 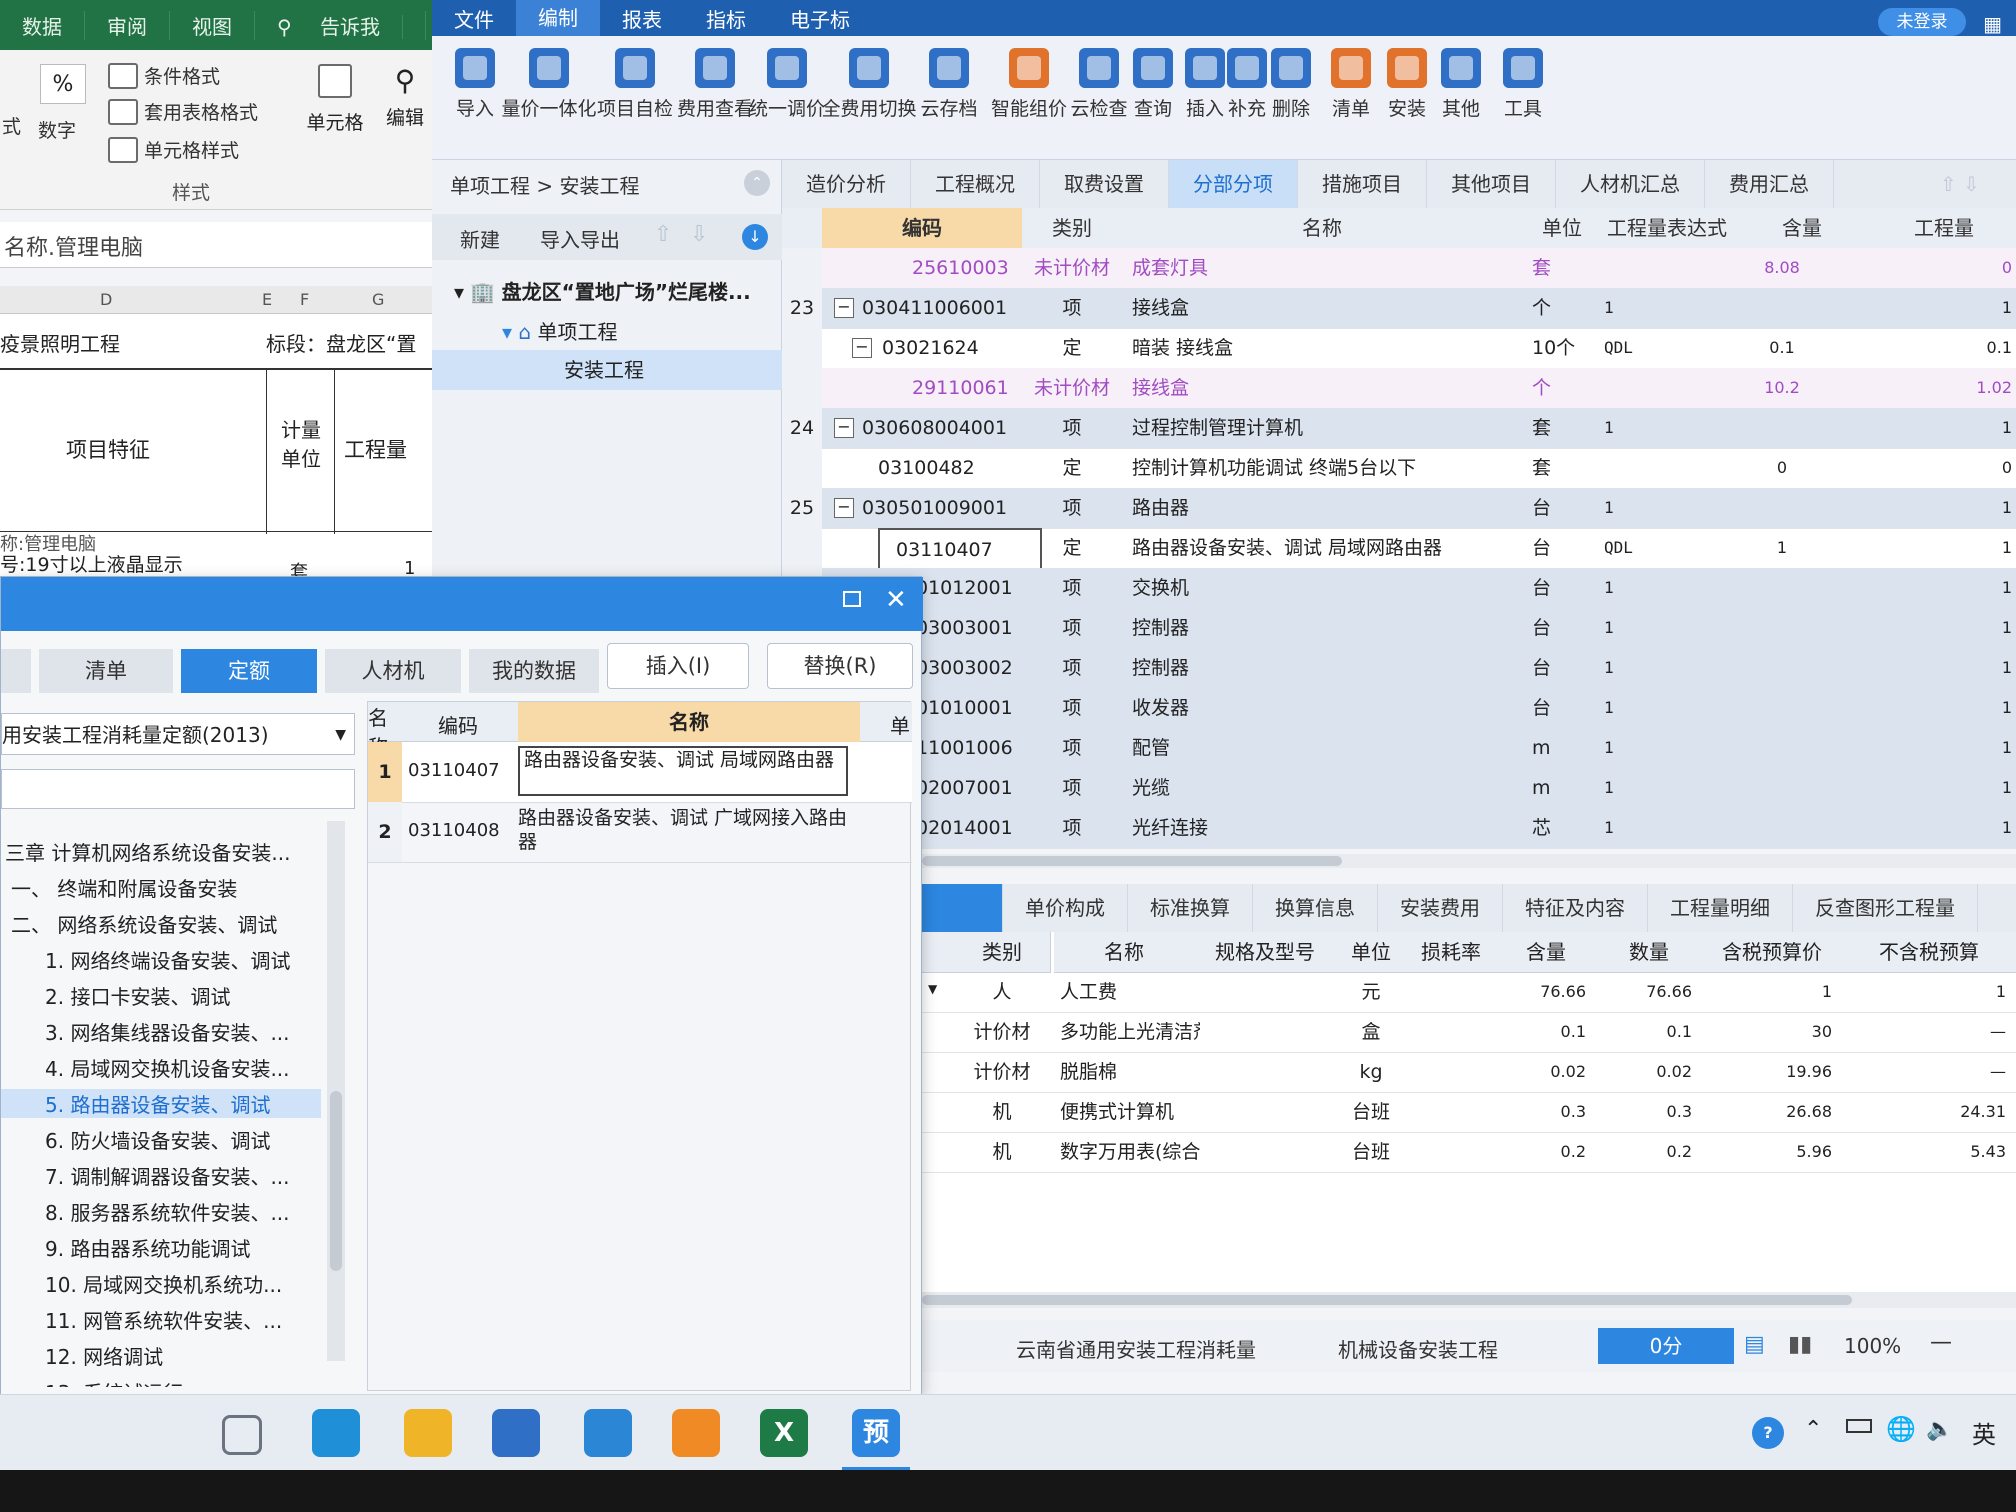 What do you see at coordinates (304, 299) in the screenshot?
I see `column-f: F` at bounding box center [304, 299].